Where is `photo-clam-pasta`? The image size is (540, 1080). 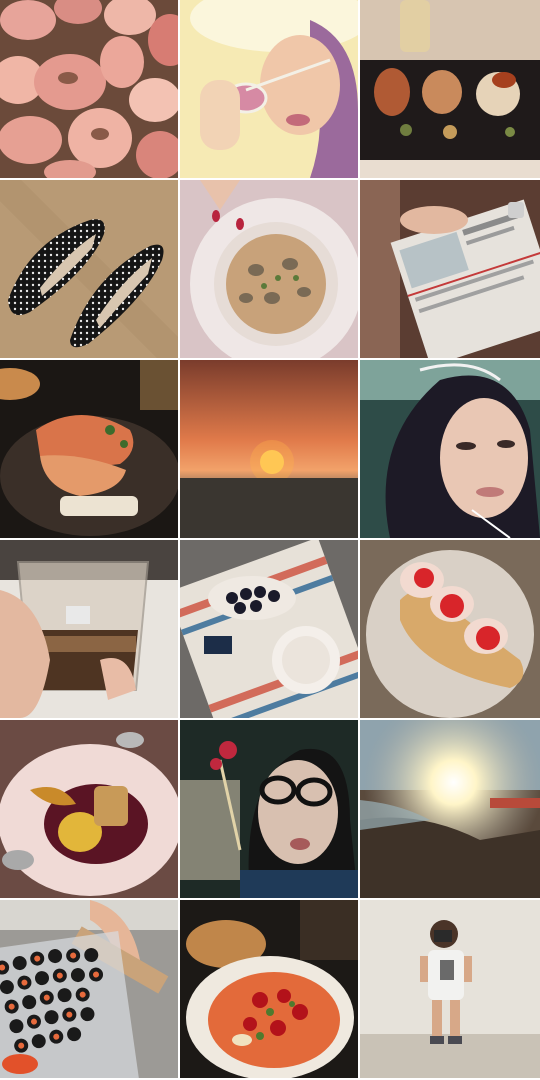 photo-clam-pasta is located at coordinates (269, 269).